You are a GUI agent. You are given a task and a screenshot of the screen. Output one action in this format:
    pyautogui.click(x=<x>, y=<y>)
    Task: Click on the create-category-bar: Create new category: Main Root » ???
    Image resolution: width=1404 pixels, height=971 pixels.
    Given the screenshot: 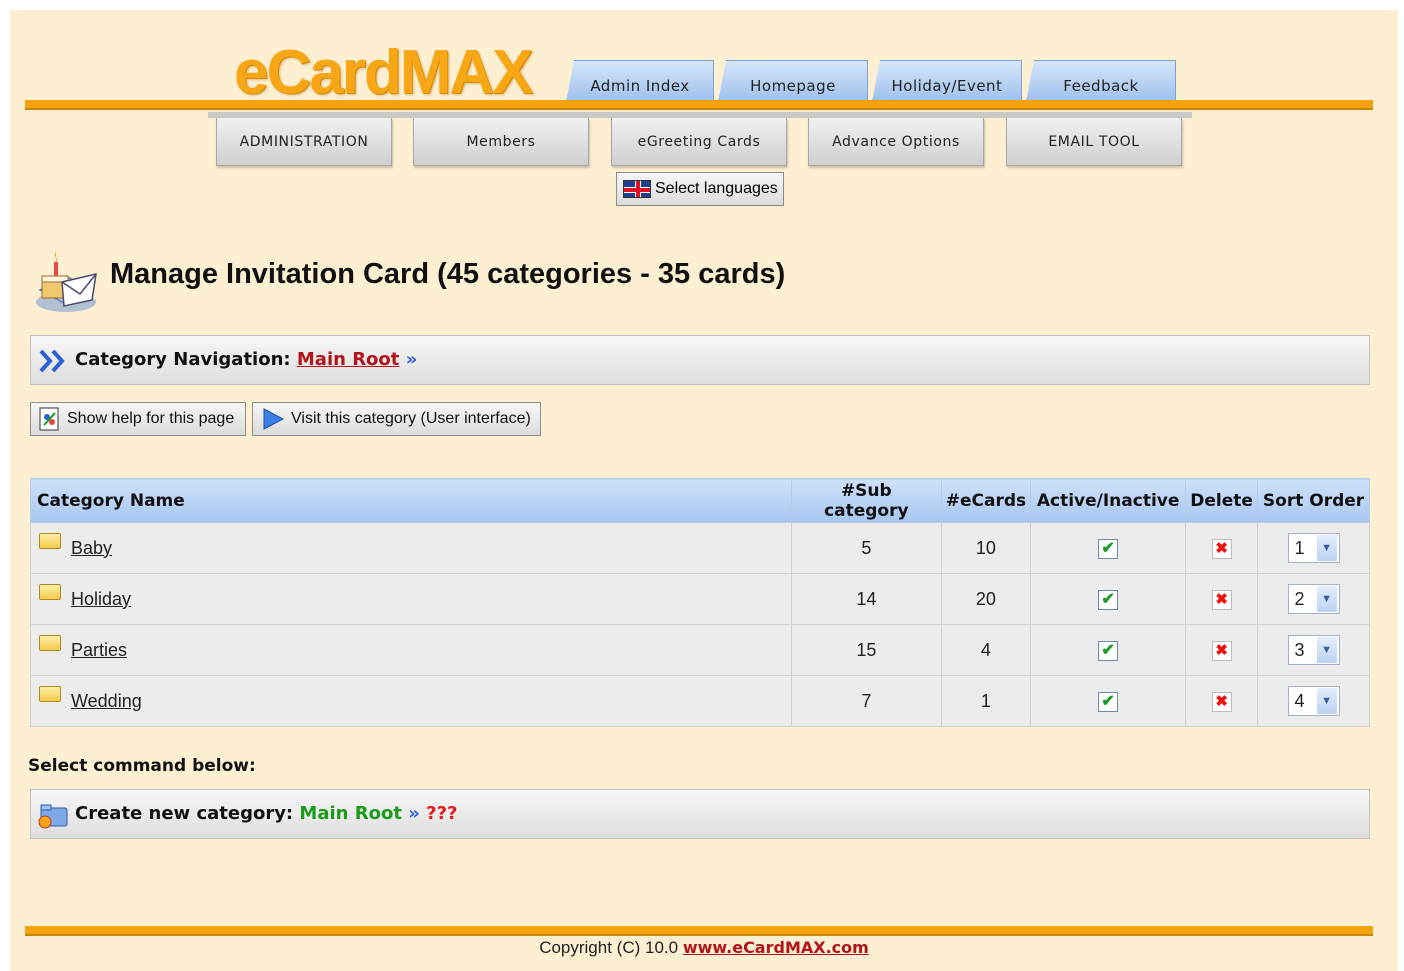 What is the action you would take?
    pyautogui.click(x=700, y=814)
    